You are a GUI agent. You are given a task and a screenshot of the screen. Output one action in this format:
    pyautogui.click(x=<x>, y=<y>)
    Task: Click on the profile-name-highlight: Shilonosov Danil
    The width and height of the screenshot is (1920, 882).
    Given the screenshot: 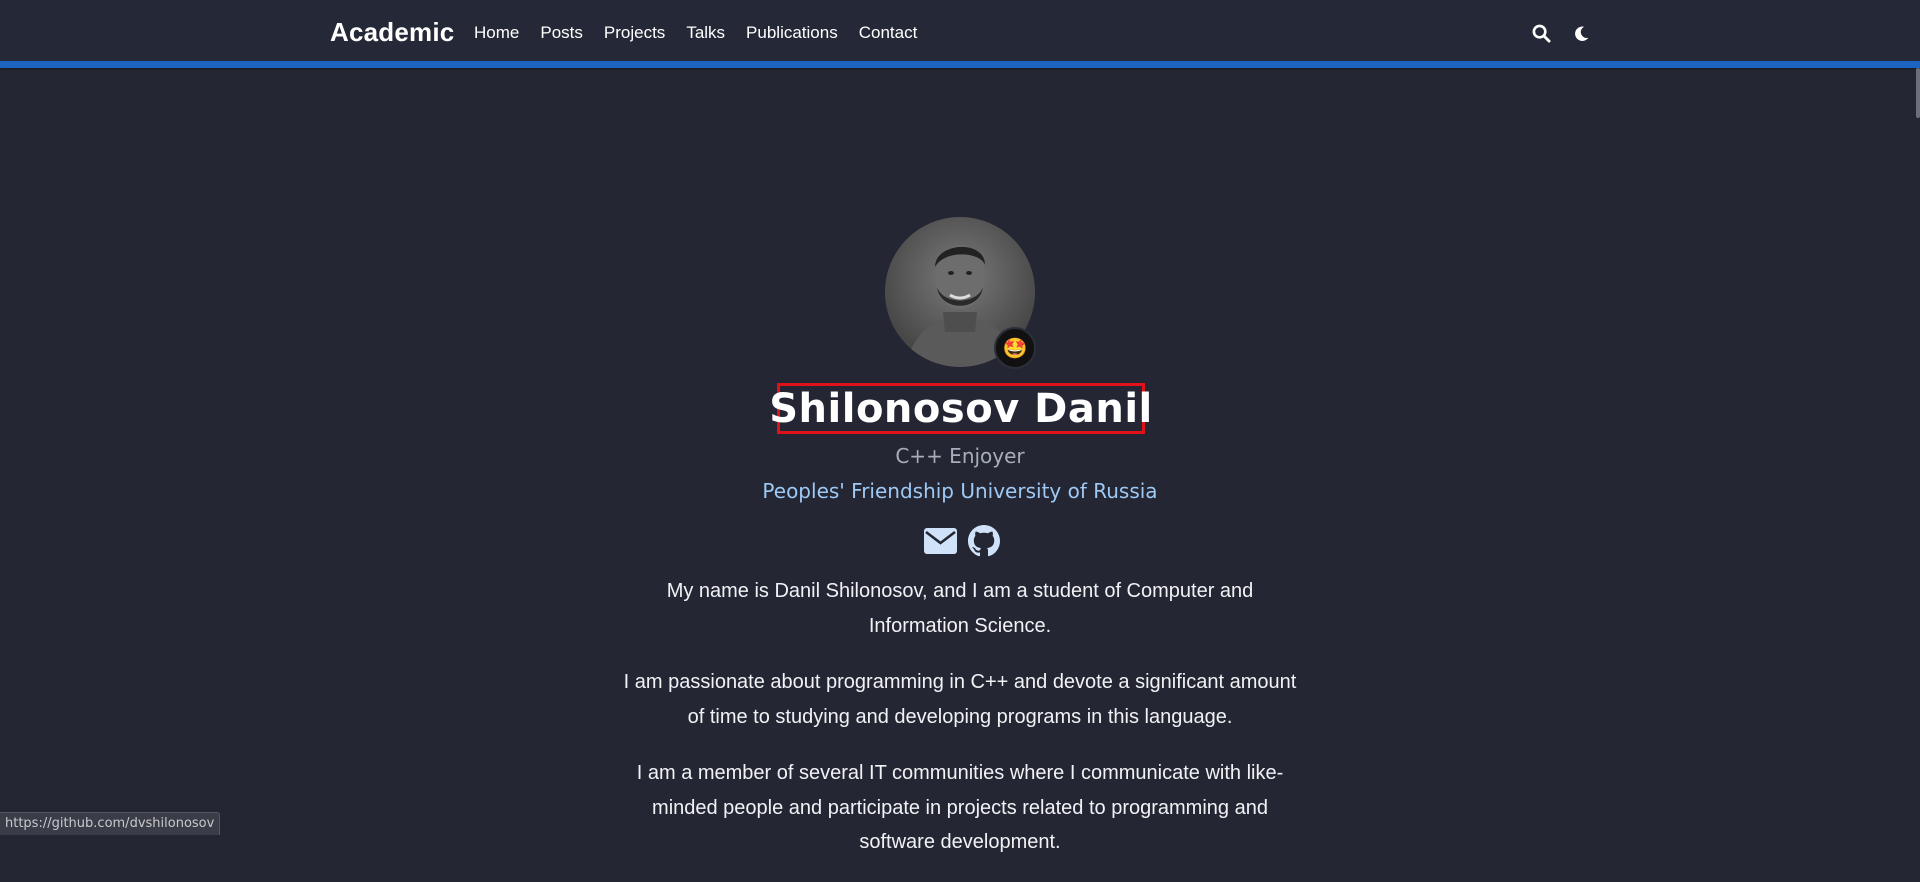 What is the action you would take?
    pyautogui.click(x=960, y=408)
    